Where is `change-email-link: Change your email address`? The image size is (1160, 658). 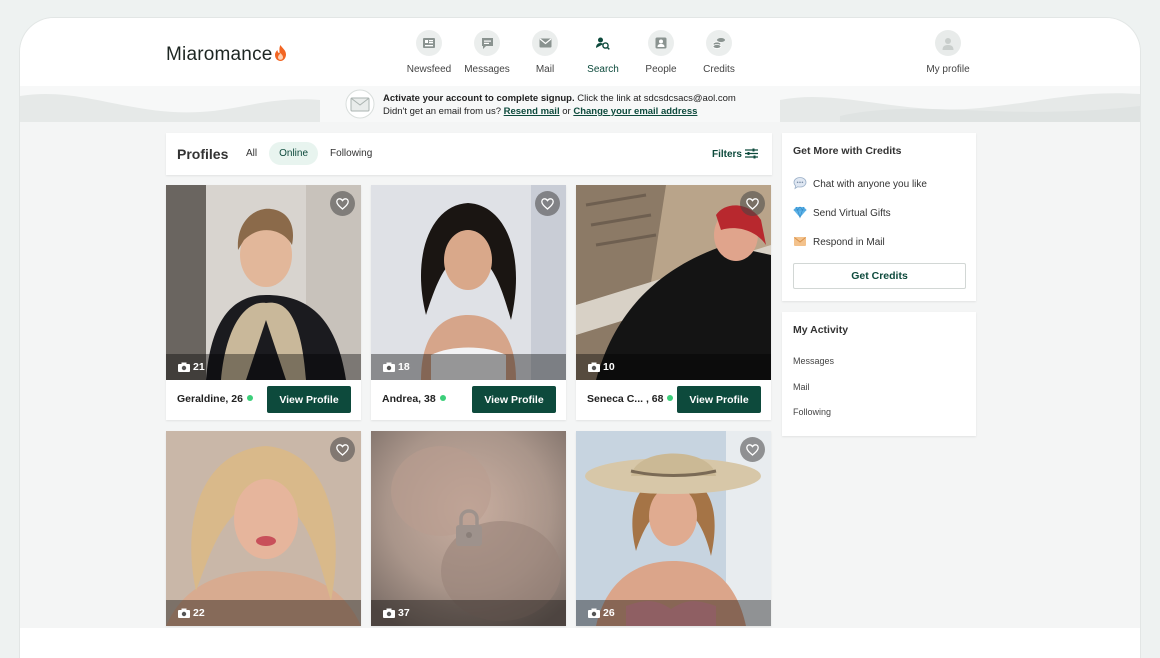 change-email-link: Change your email address is located at coordinates (635, 111).